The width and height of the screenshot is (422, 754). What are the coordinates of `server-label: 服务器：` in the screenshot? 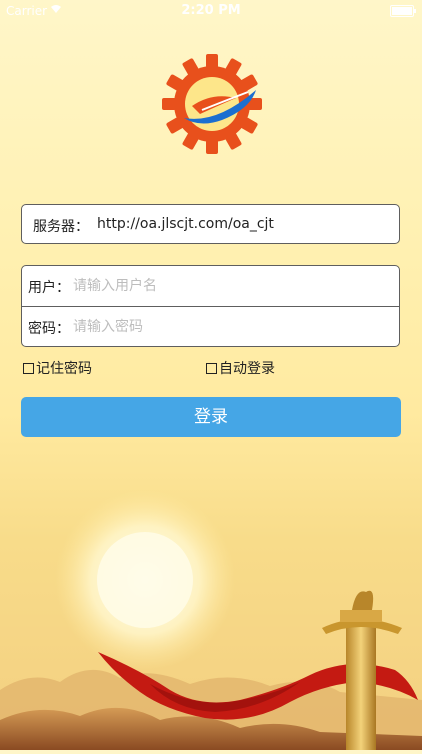 It's located at (61, 227).